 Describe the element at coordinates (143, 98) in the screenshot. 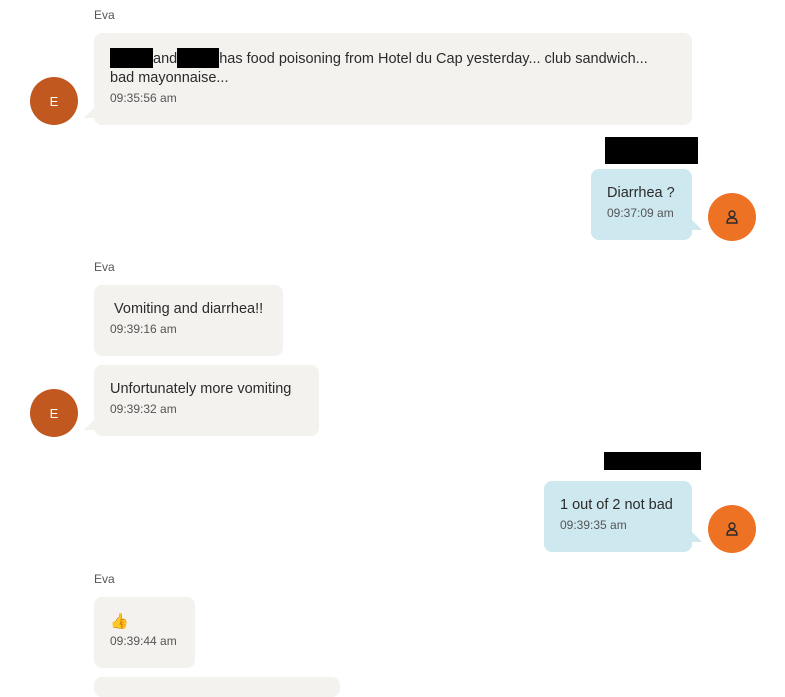

I see `message-timestamp: 09:35:56 am` at that location.